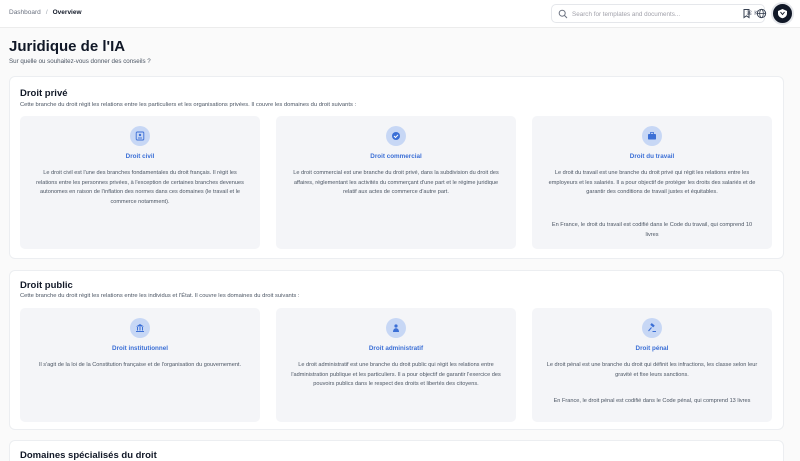 The height and width of the screenshot is (461, 800). Describe the element at coordinates (396, 450) in the screenshot. I see `section-domaines-specialises: Domaines spécialisés du droit` at that location.